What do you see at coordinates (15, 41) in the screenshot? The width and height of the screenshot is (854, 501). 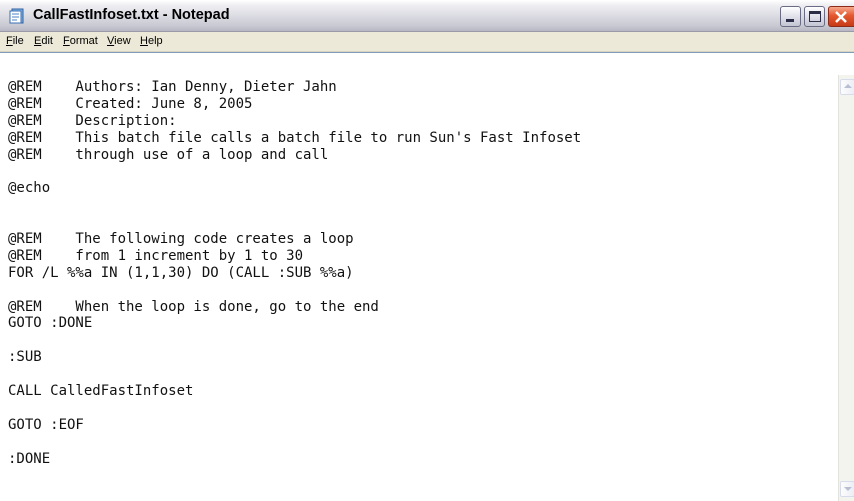 I see `menu-file: File` at bounding box center [15, 41].